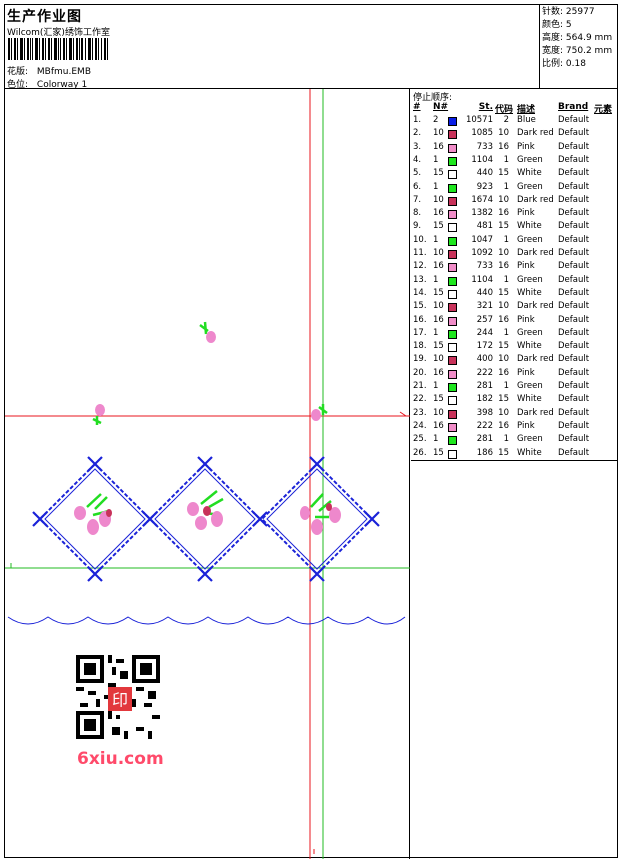  I want to click on row-stitches: 400, so click(484, 359).